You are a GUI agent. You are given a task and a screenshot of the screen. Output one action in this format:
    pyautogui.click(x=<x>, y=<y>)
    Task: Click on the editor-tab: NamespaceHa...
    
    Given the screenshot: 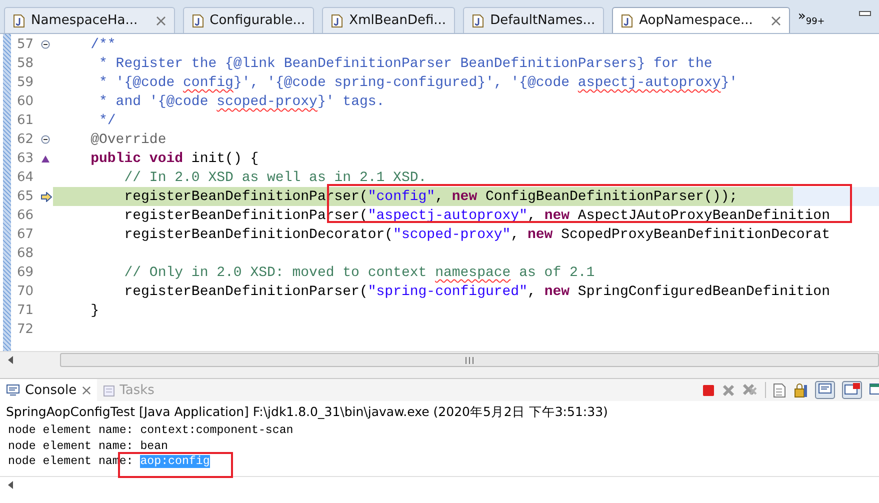 What is the action you would take?
    pyautogui.click(x=89, y=20)
    